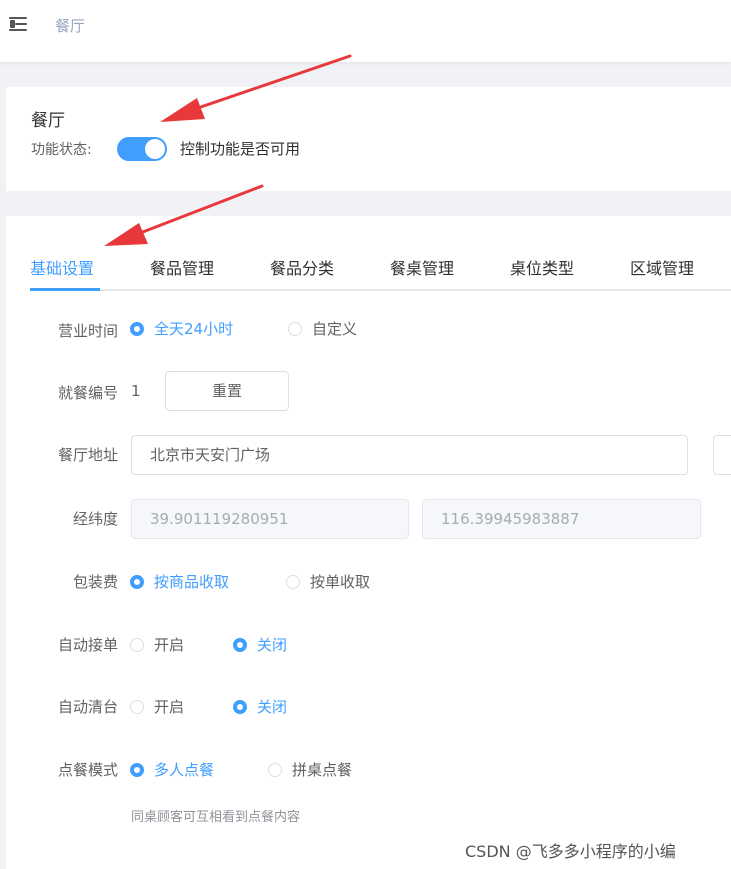  Describe the element at coordinates (18, 24) in the screenshot. I see `menu-fold-icon` at that location.